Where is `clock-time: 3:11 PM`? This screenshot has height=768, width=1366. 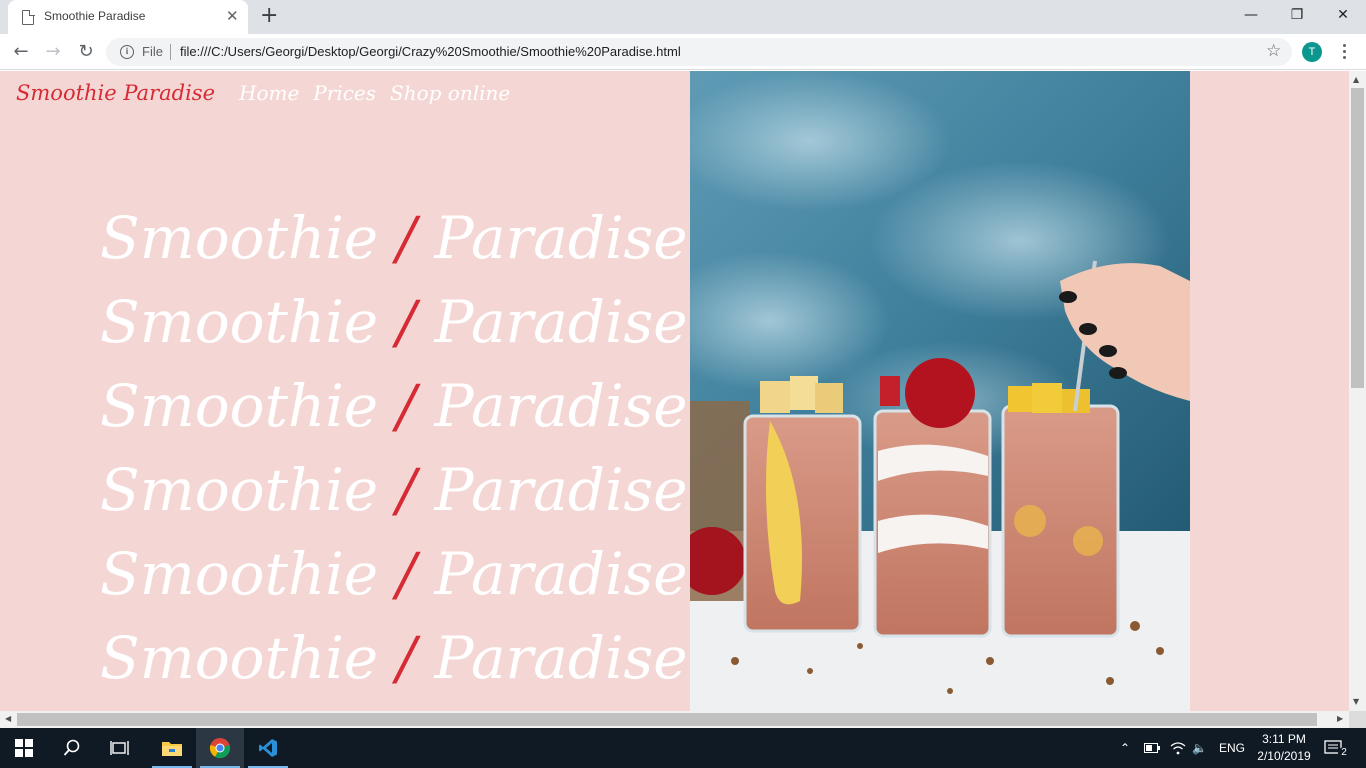
clock-time: 3:11 PM is located at coordinates (1284, 739).